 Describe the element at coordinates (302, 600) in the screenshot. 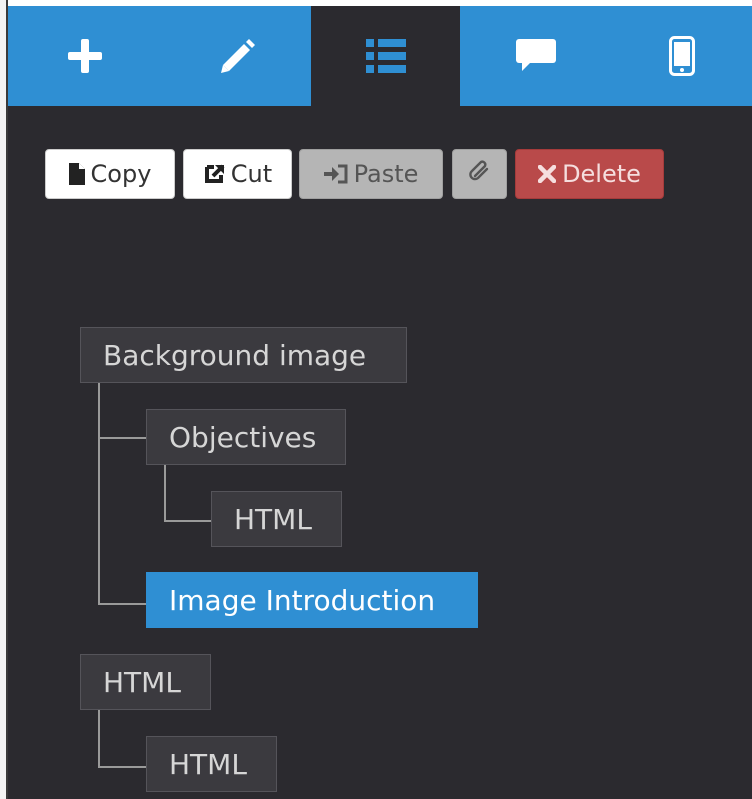

I see `tree-node-label: Image Introduction` at that location.